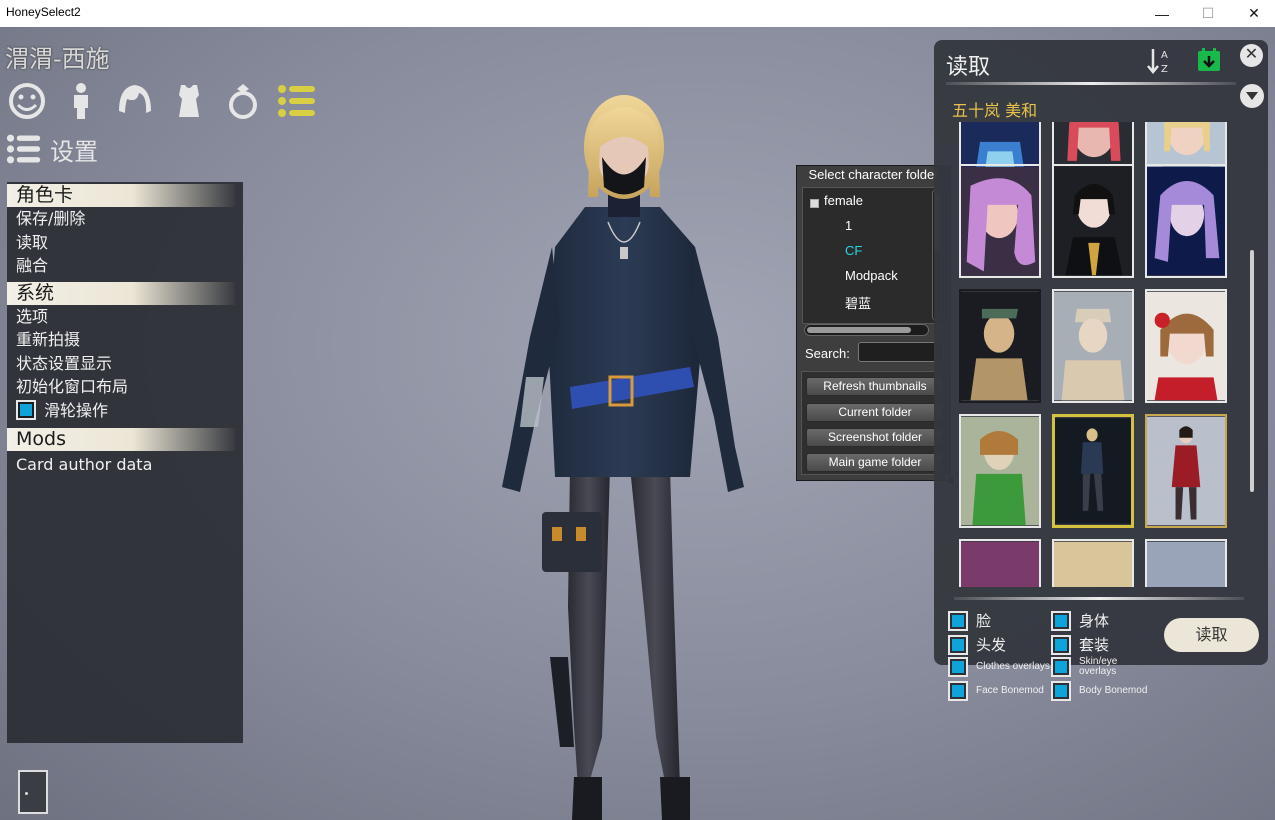 The image size is (1275, 820). I want to click on folder-1: 1, so click(848, 225).